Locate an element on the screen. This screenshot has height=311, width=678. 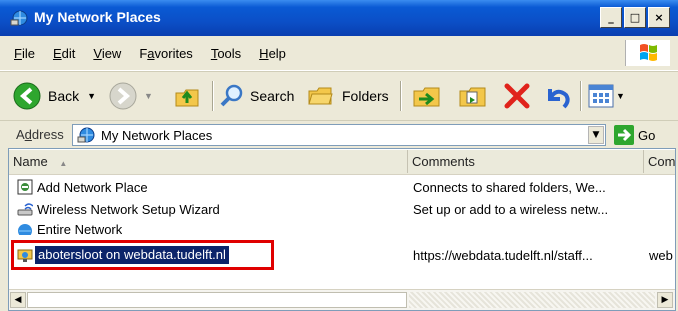
close-button: × is located at coordinates (659, 17).